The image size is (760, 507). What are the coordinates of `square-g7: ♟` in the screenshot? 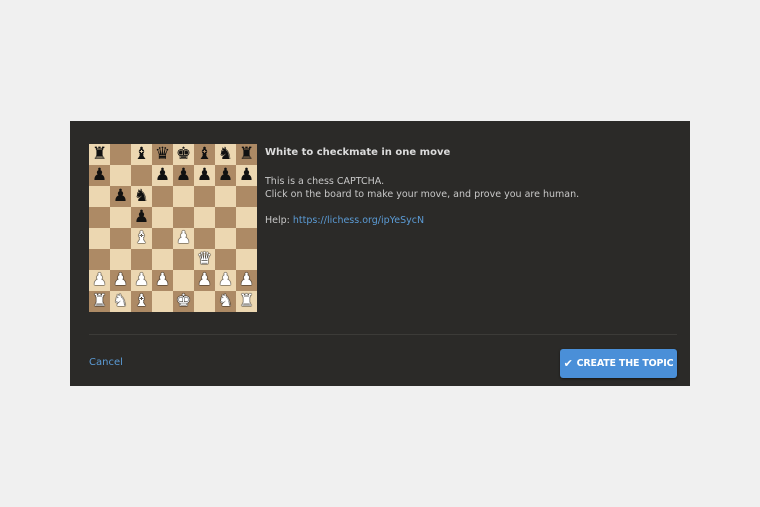 It's located at (225, 175).